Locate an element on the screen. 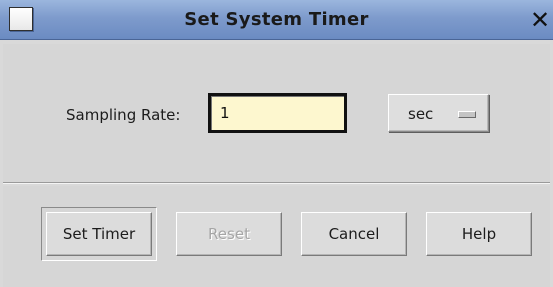 This screenshot has width=553, height=287. window-title: Set System Timer is located at coordinates (276, 19).